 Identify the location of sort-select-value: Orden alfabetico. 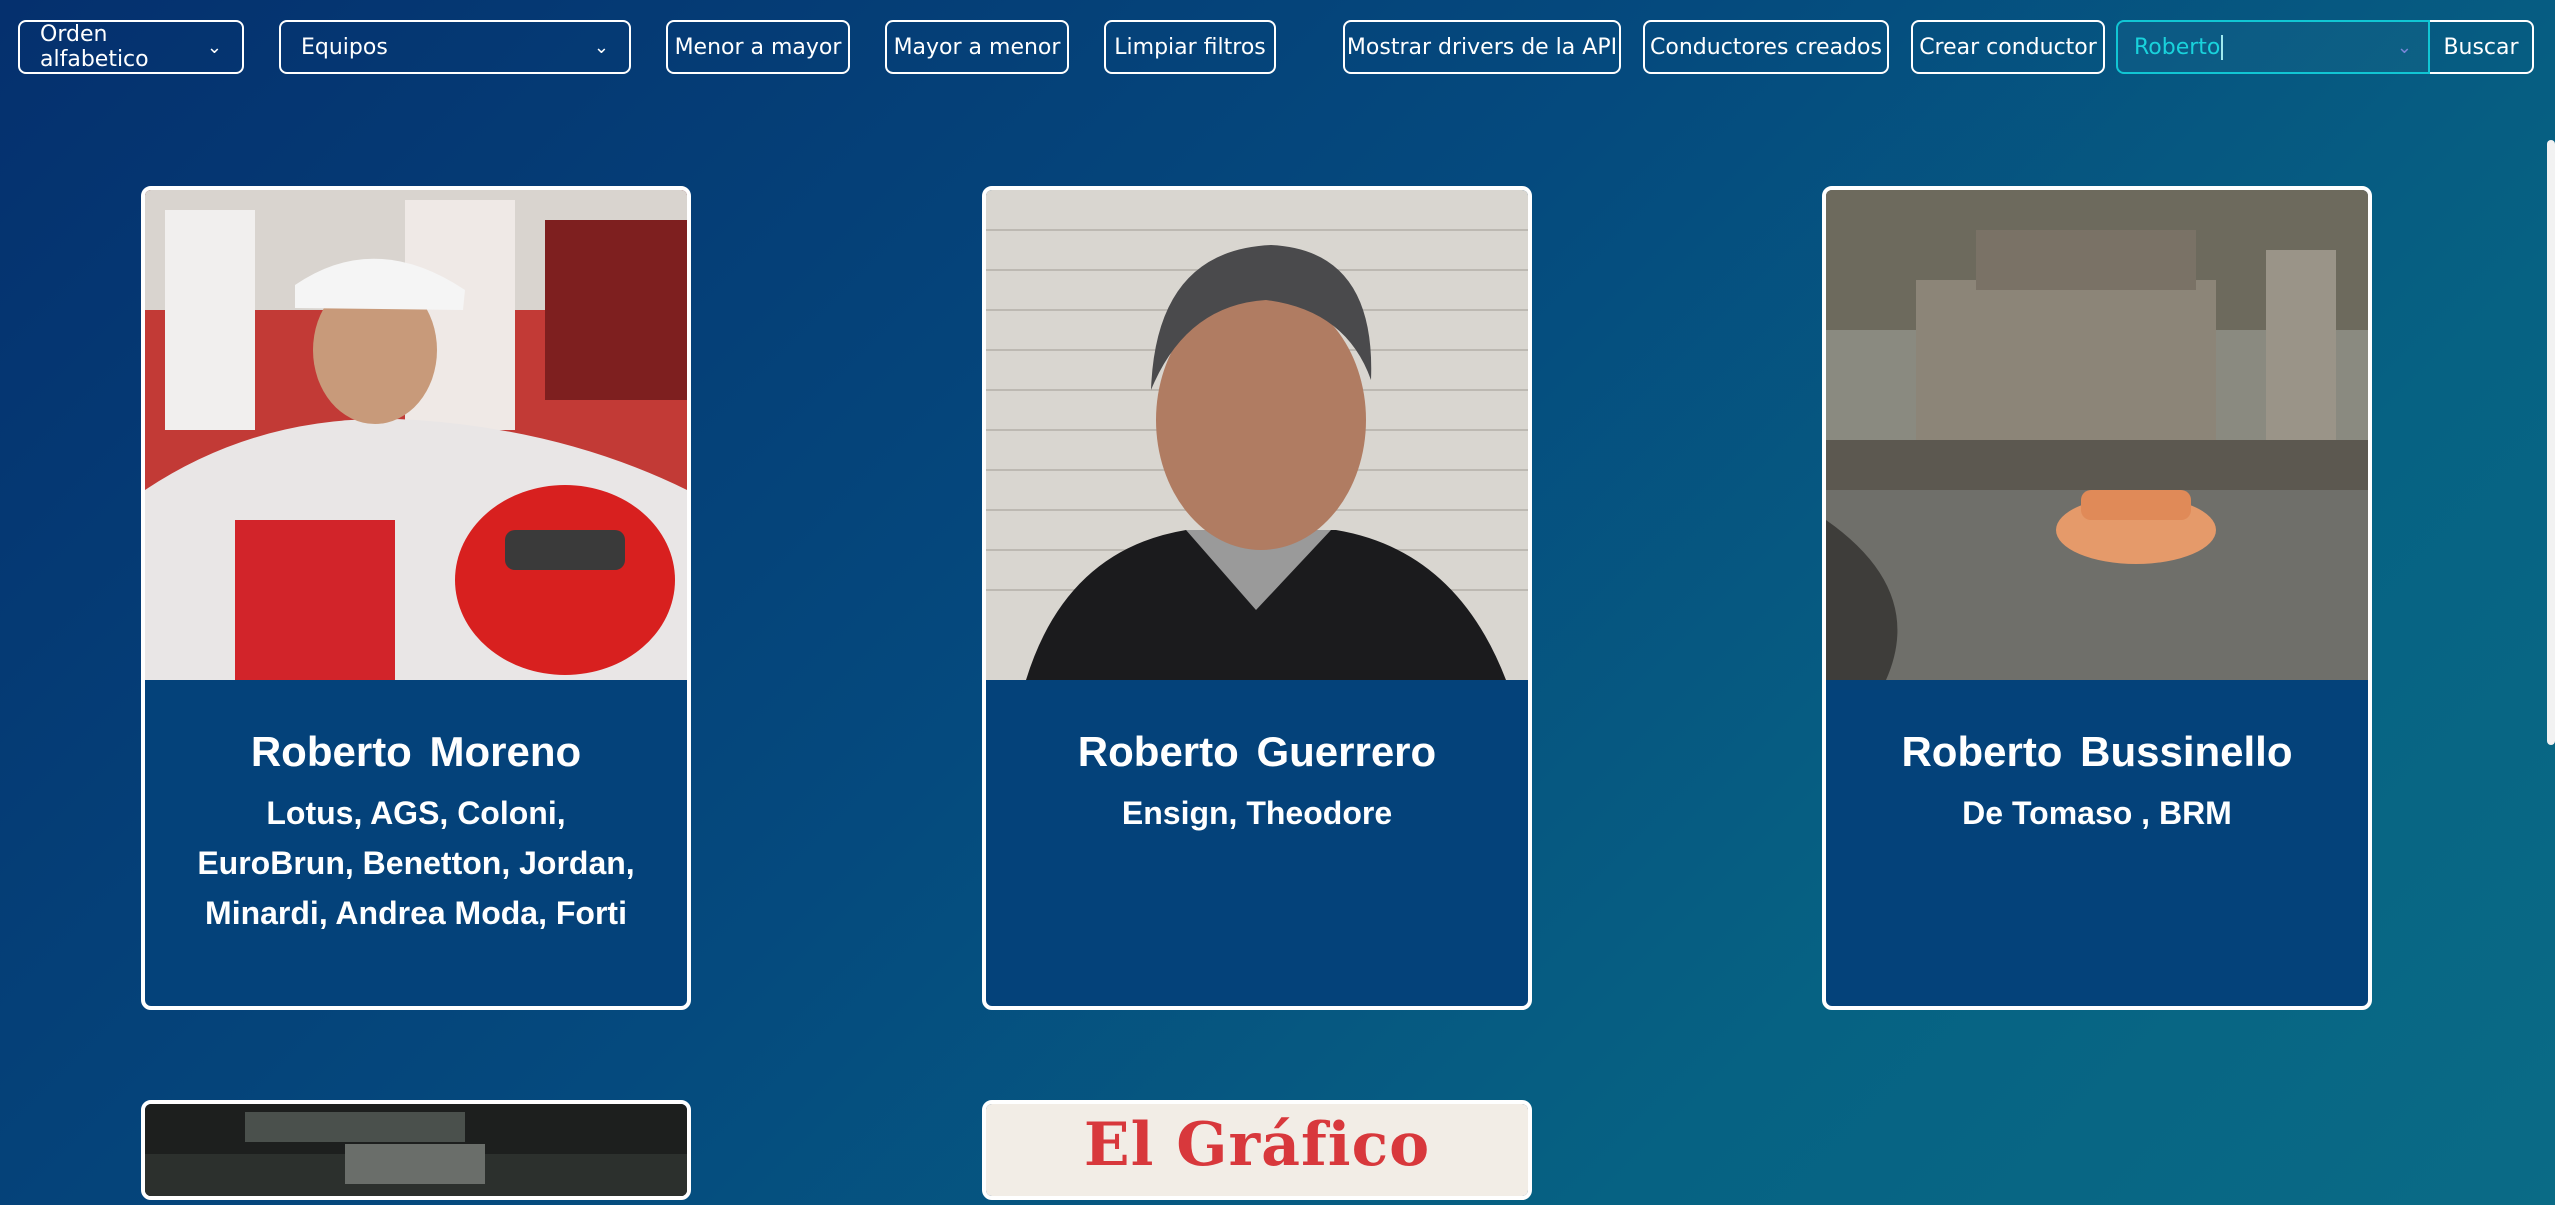
(94, 47).